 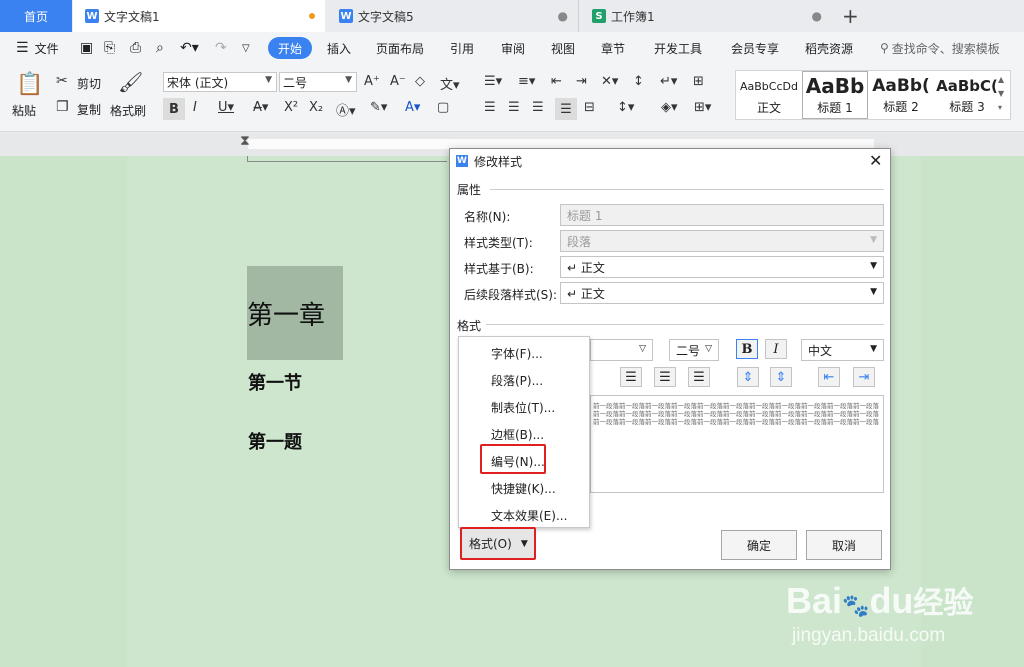 I want to click on tab-reference: 引用, so click(x=462, y=48).